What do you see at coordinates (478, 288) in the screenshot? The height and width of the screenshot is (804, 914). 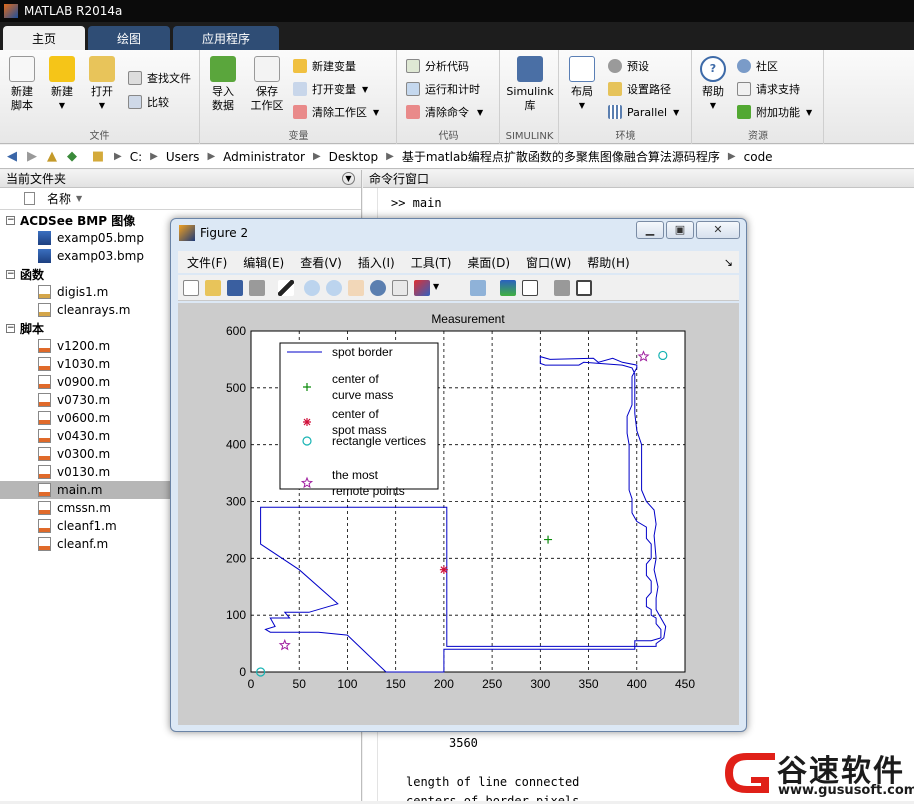 I see `link-plot-icon` at bounding box center [478, 288].